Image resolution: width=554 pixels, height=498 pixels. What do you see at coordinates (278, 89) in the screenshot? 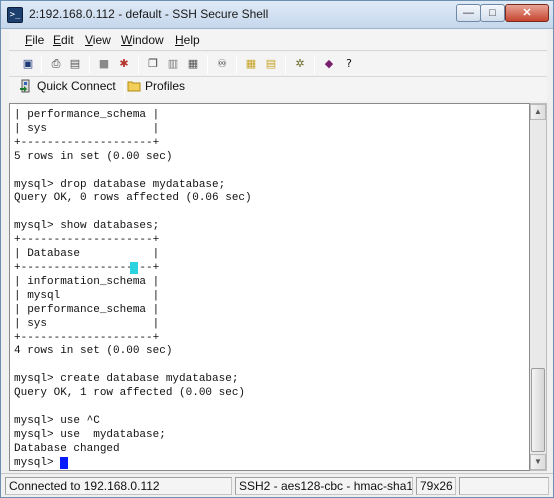
I see `quick-bar: Quick Connect Profiles` at bounding box center [278, 89].